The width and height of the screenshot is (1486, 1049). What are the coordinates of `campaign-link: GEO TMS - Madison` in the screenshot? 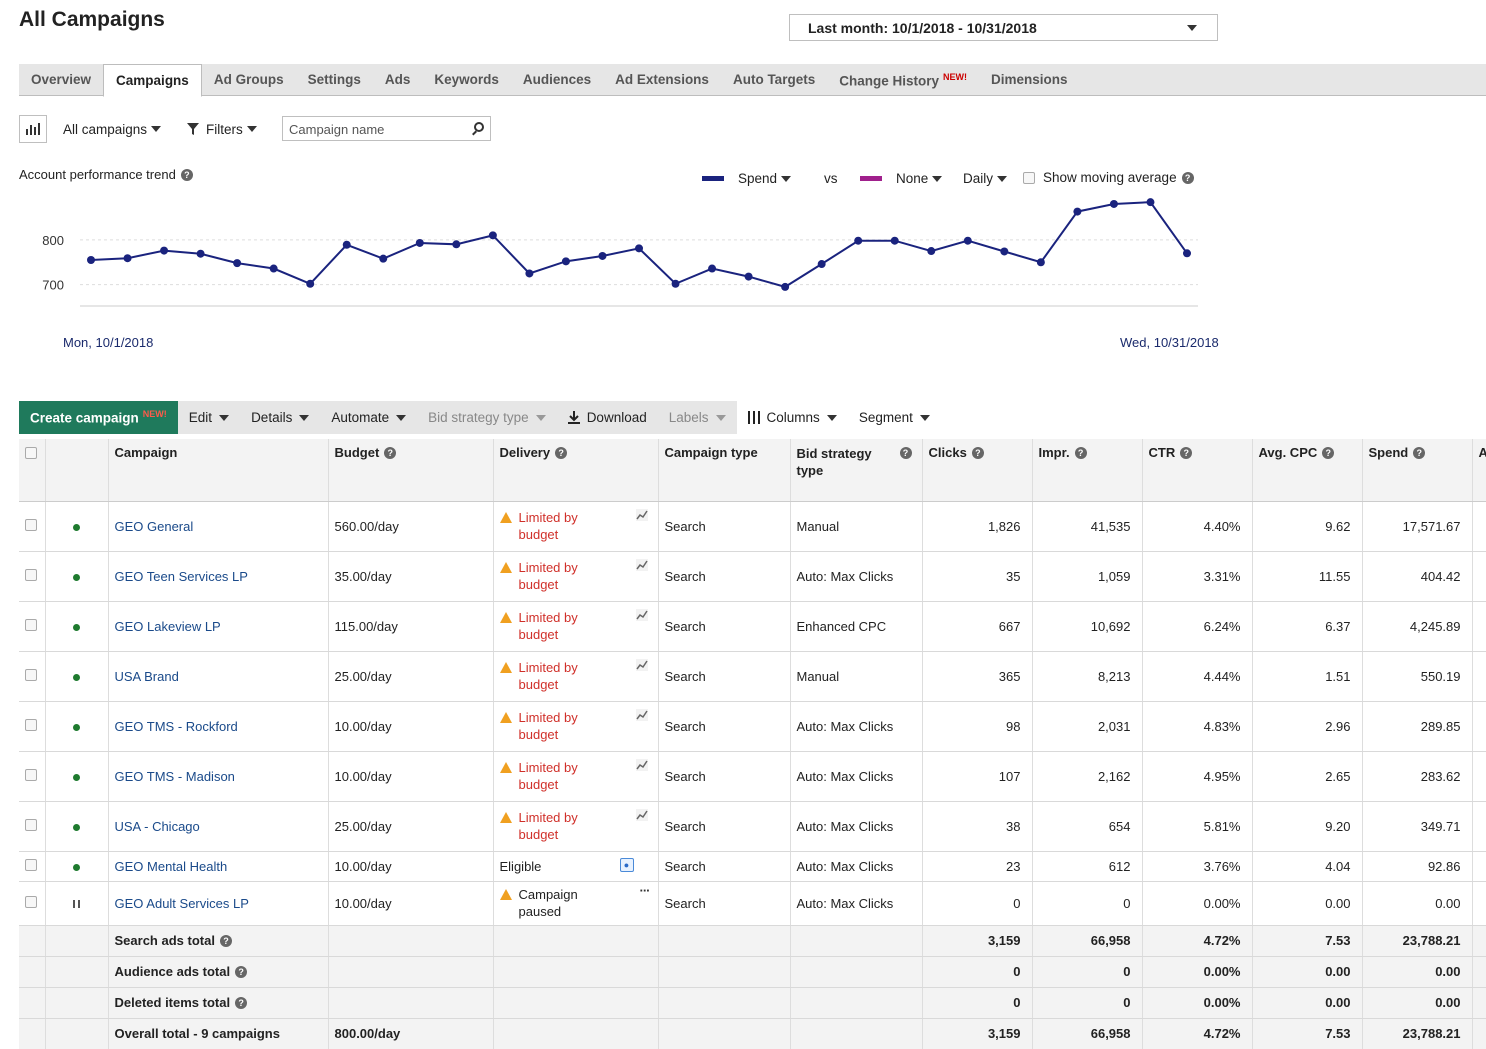 It's located at (175, 776).